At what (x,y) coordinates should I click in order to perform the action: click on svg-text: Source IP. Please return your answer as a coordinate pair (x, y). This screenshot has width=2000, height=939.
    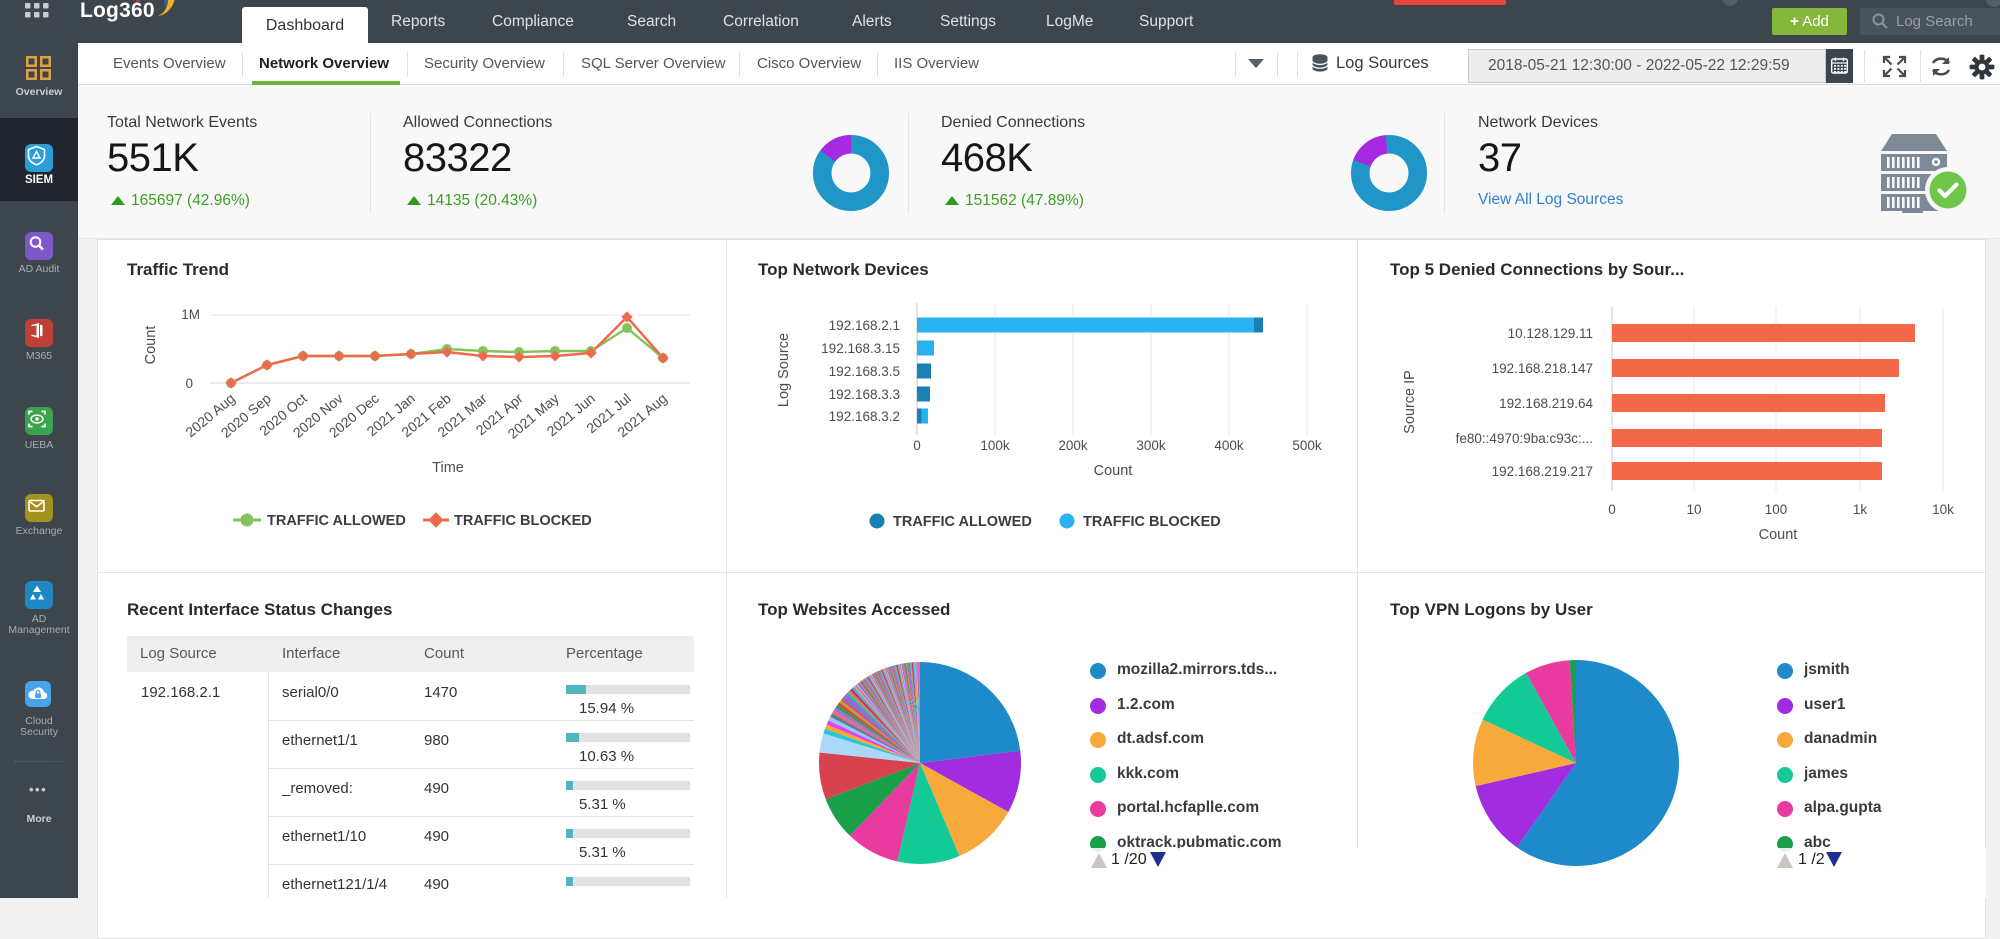
    Looking at the image, I should click on (1410, 402).